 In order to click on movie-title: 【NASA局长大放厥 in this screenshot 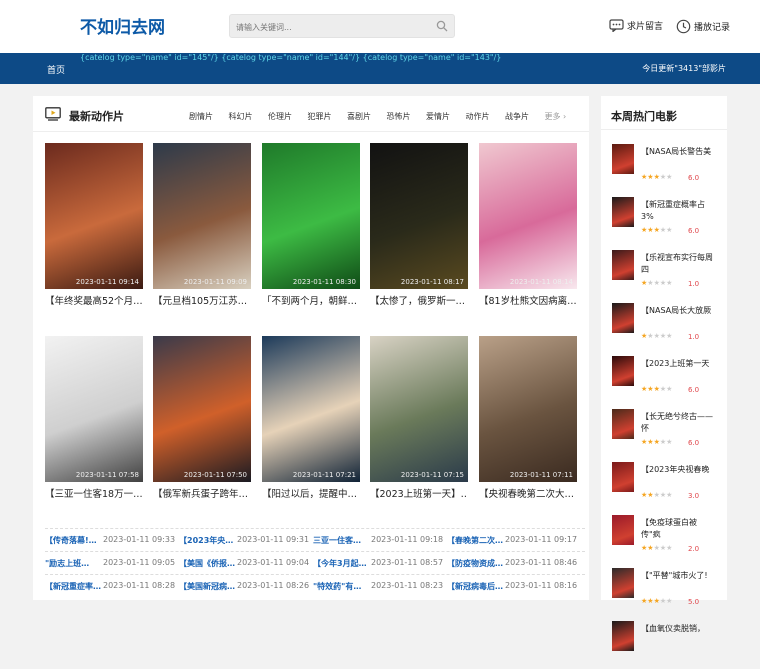, I will do `click(678, 311)`.